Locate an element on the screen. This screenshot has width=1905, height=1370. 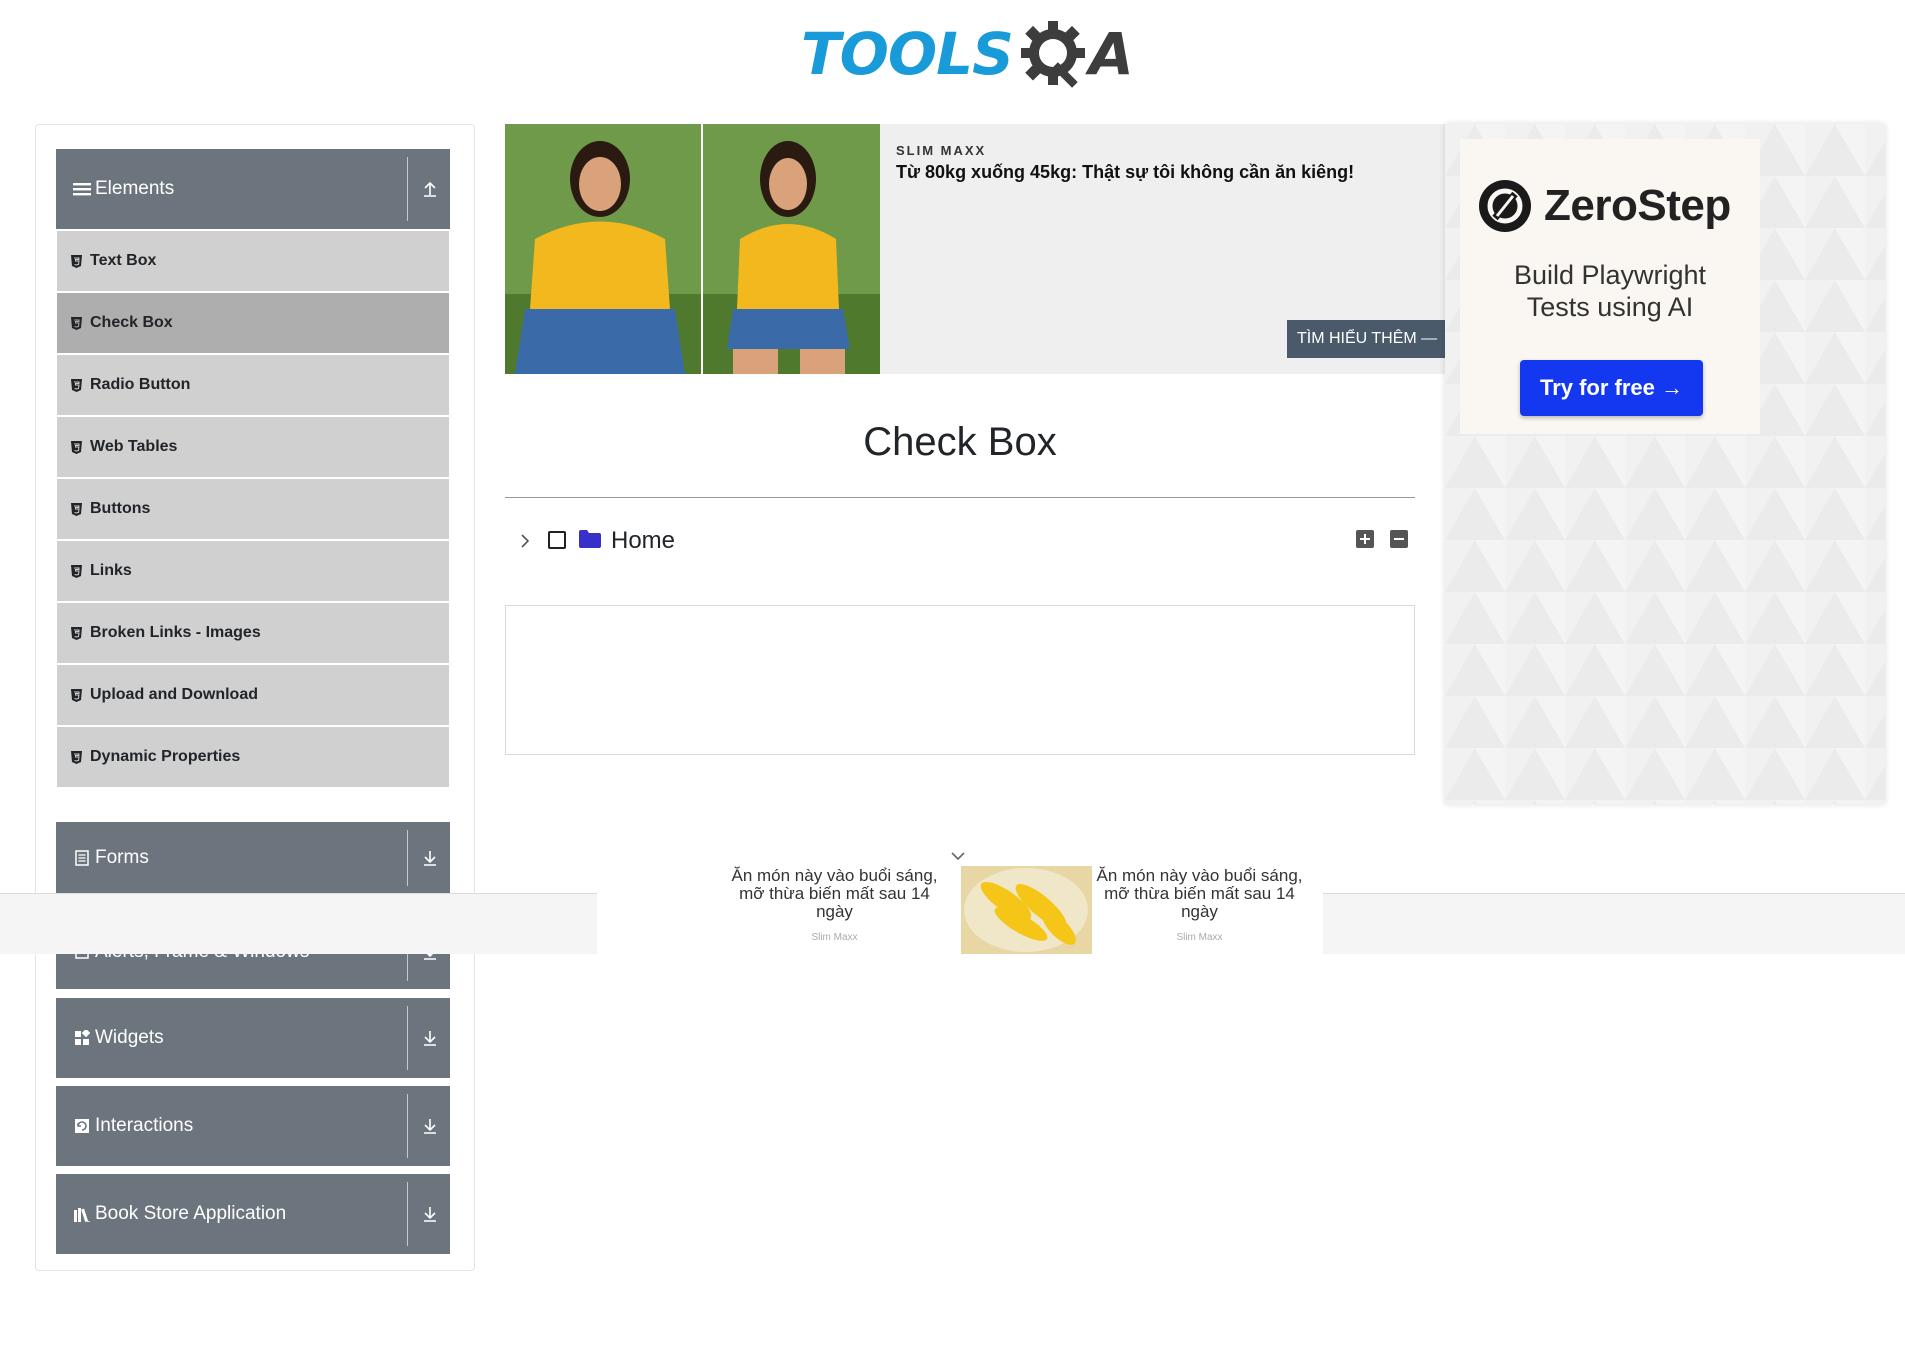
corn-food-image is located at coordinates (1026, 910).